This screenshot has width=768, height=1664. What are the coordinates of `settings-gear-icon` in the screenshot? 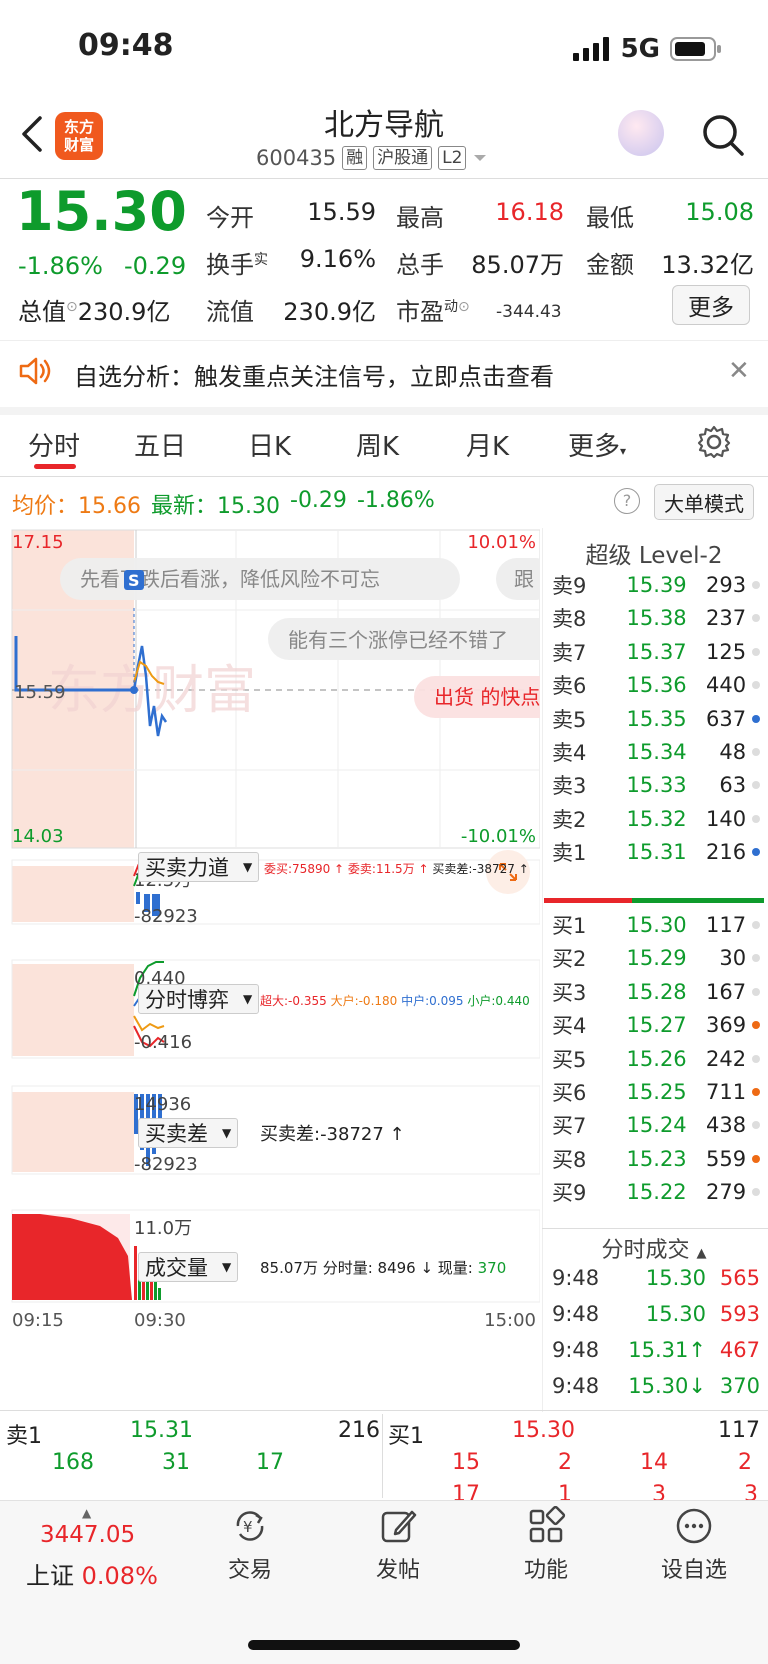 It's located at (714, 442).